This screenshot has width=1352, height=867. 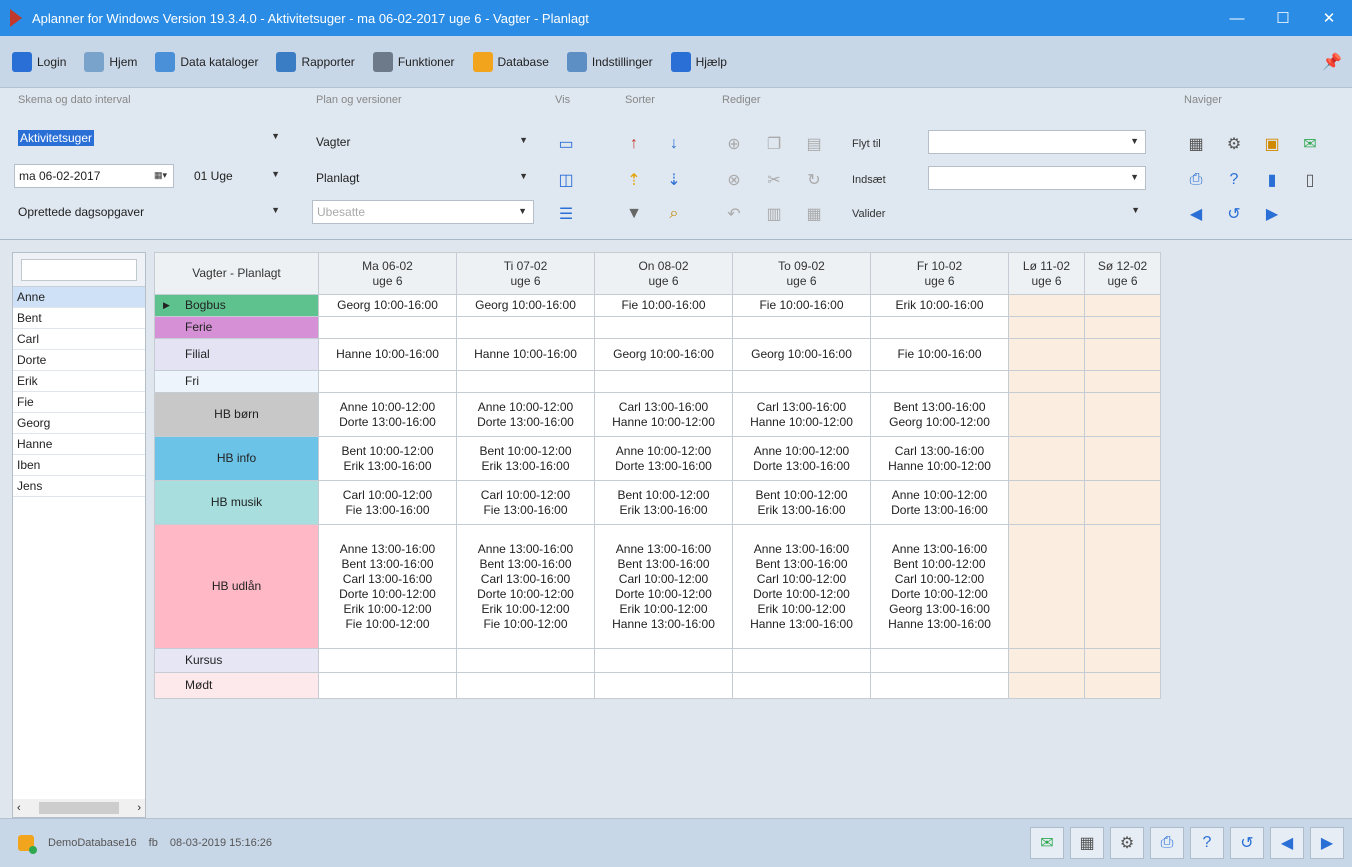 What do you see at coordinates (1046, 273) in the screenshot?
I see `day-header: Lø 11-02 uge 6` at bounding box center [1046, 273].